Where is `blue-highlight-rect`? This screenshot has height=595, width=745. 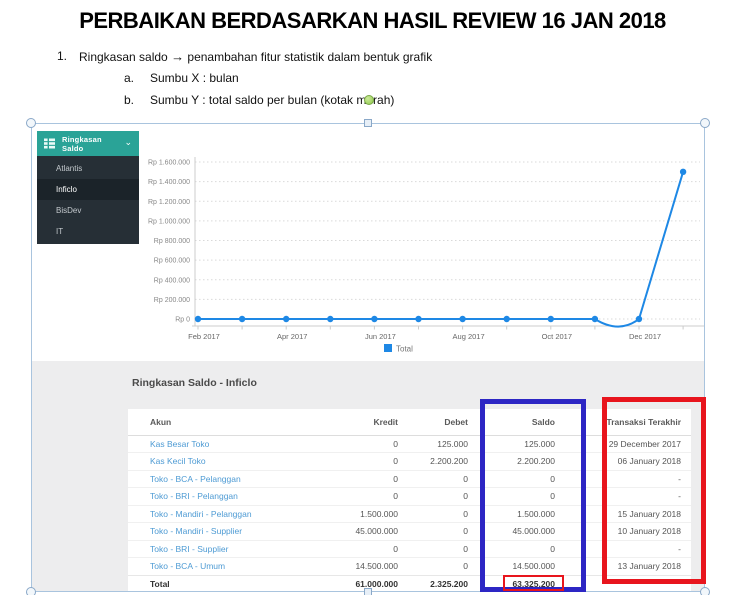
blue-highlight-rect is located at coordinates (533, 495).